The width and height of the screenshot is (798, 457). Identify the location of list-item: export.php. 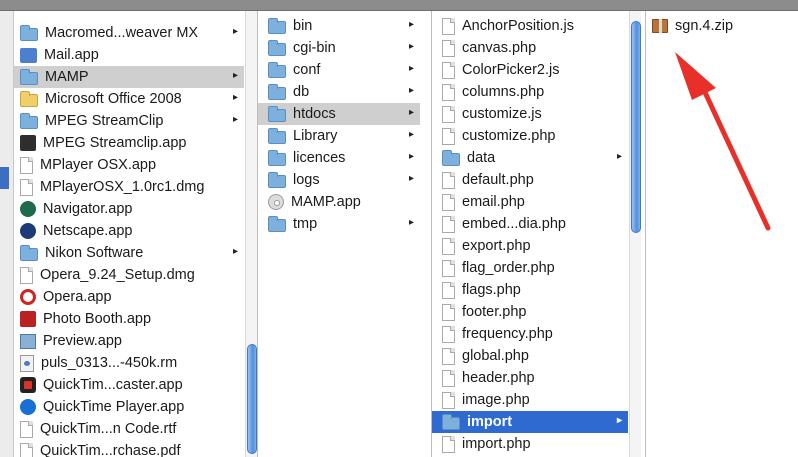
(530, 246).